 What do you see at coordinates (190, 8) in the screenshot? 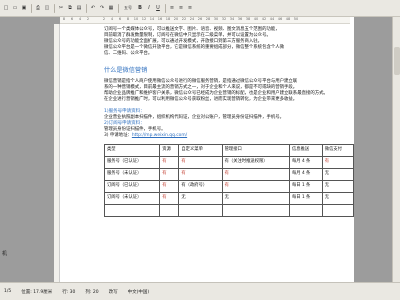
I see `align-right-icon: ≡` at bounding box center [190, 8].